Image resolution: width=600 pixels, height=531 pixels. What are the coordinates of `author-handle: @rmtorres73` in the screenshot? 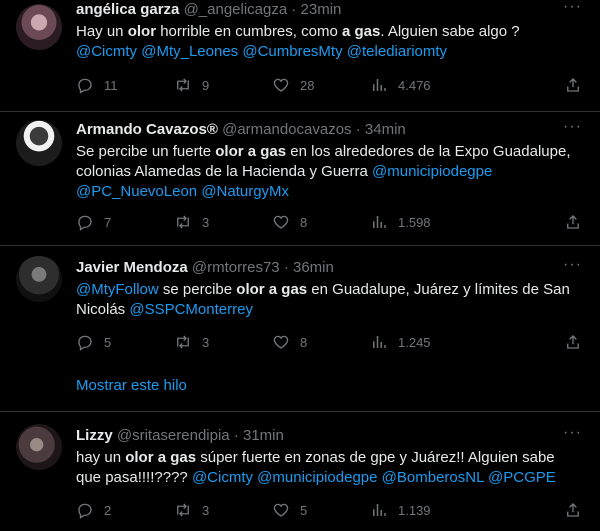 It's located at (236, 267).